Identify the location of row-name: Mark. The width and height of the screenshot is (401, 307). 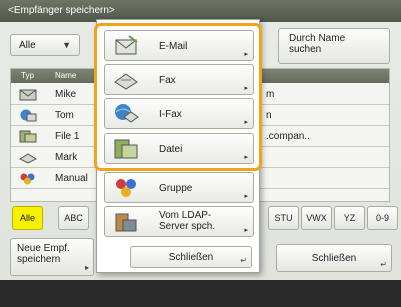
(66, 157).